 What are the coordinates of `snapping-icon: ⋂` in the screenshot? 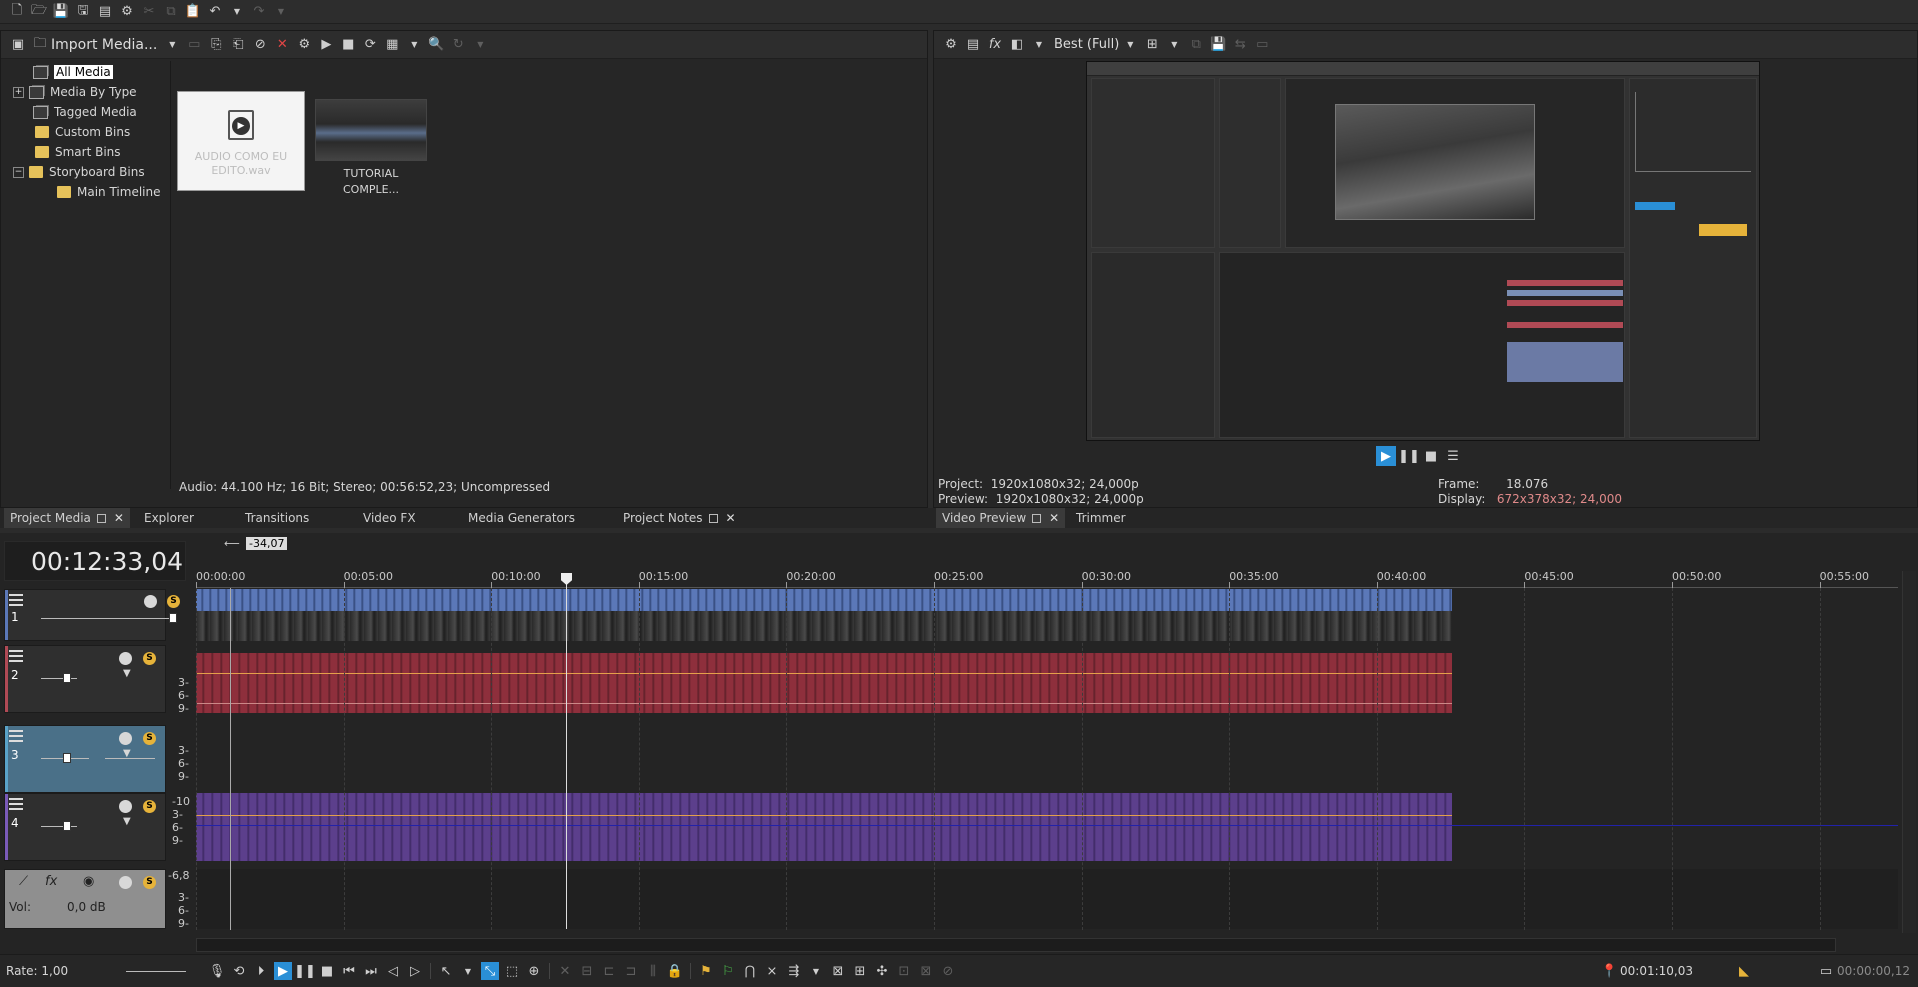 It's located at (750, 971).